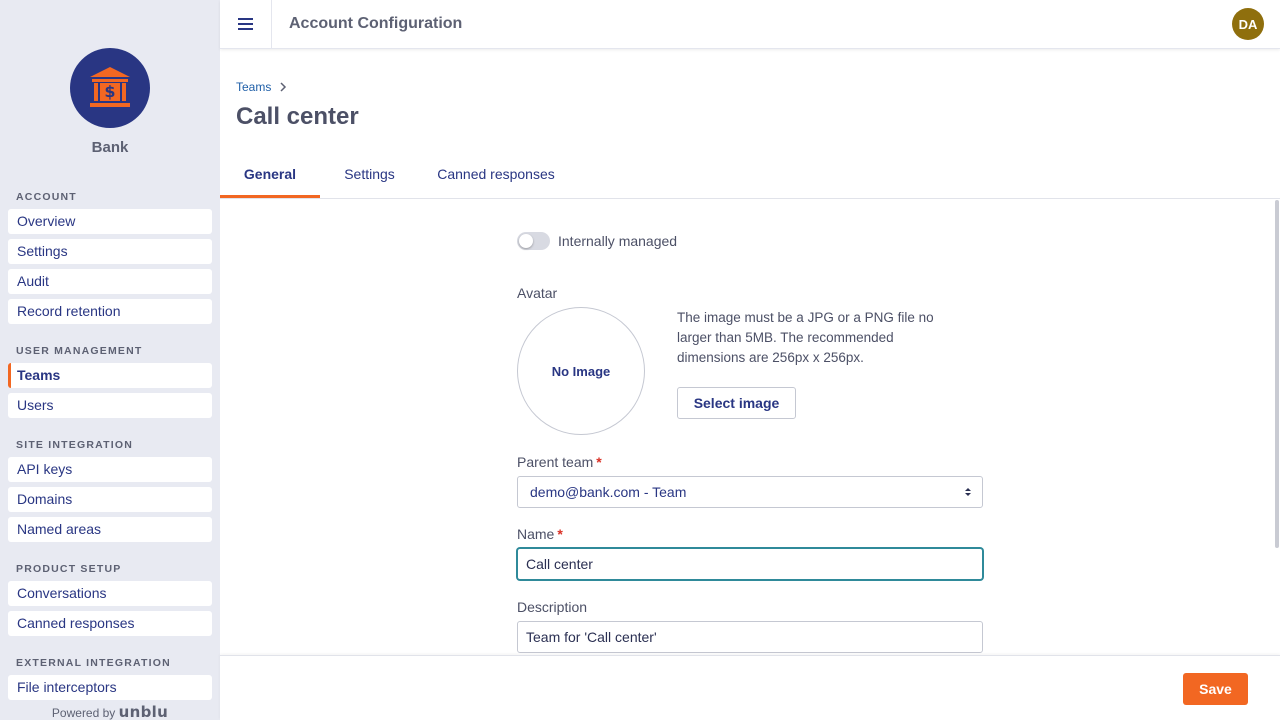 The width and height of the screenshot is (1280, 720). I want to click on sidebar-item-audit: Audit, so click(110, 281).